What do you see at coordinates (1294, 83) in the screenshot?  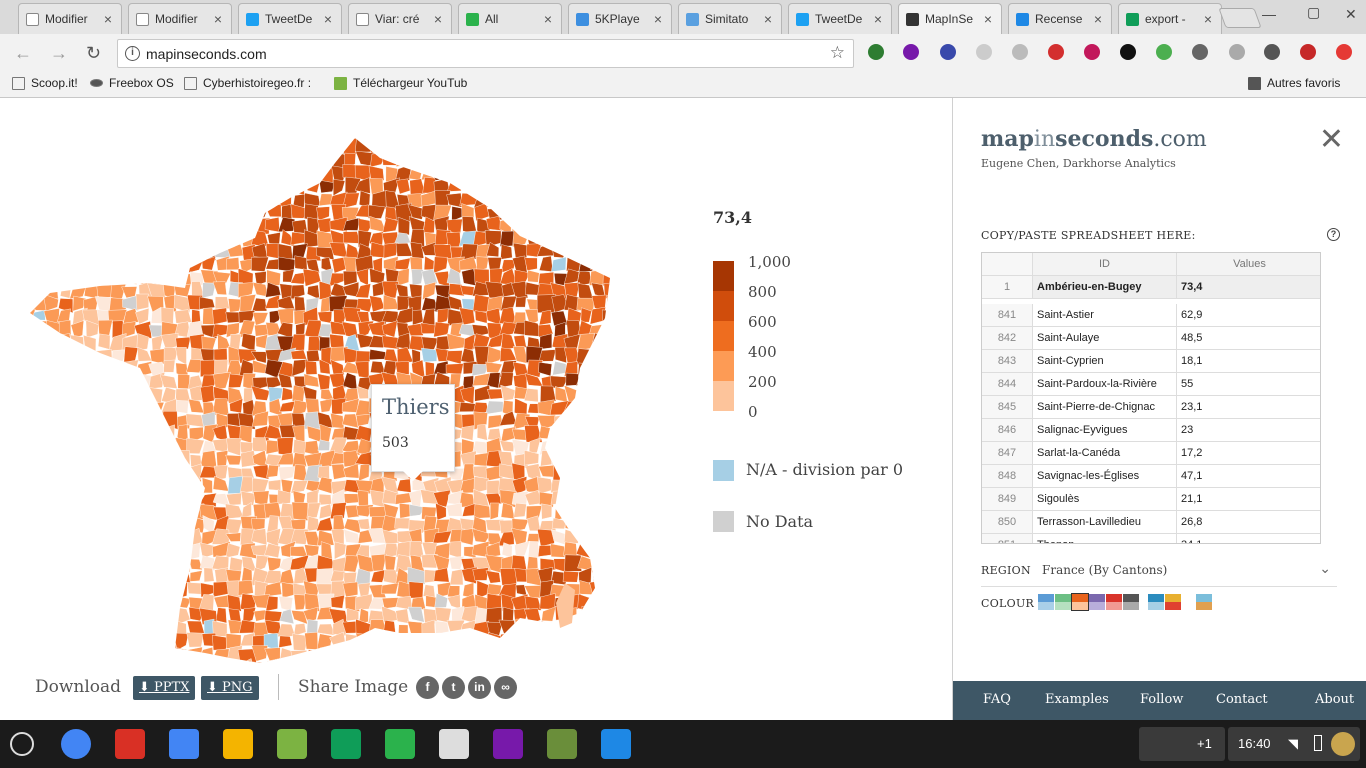 I see `other-bookmarks: Autres favoris` at bounding box center [1294, 83].